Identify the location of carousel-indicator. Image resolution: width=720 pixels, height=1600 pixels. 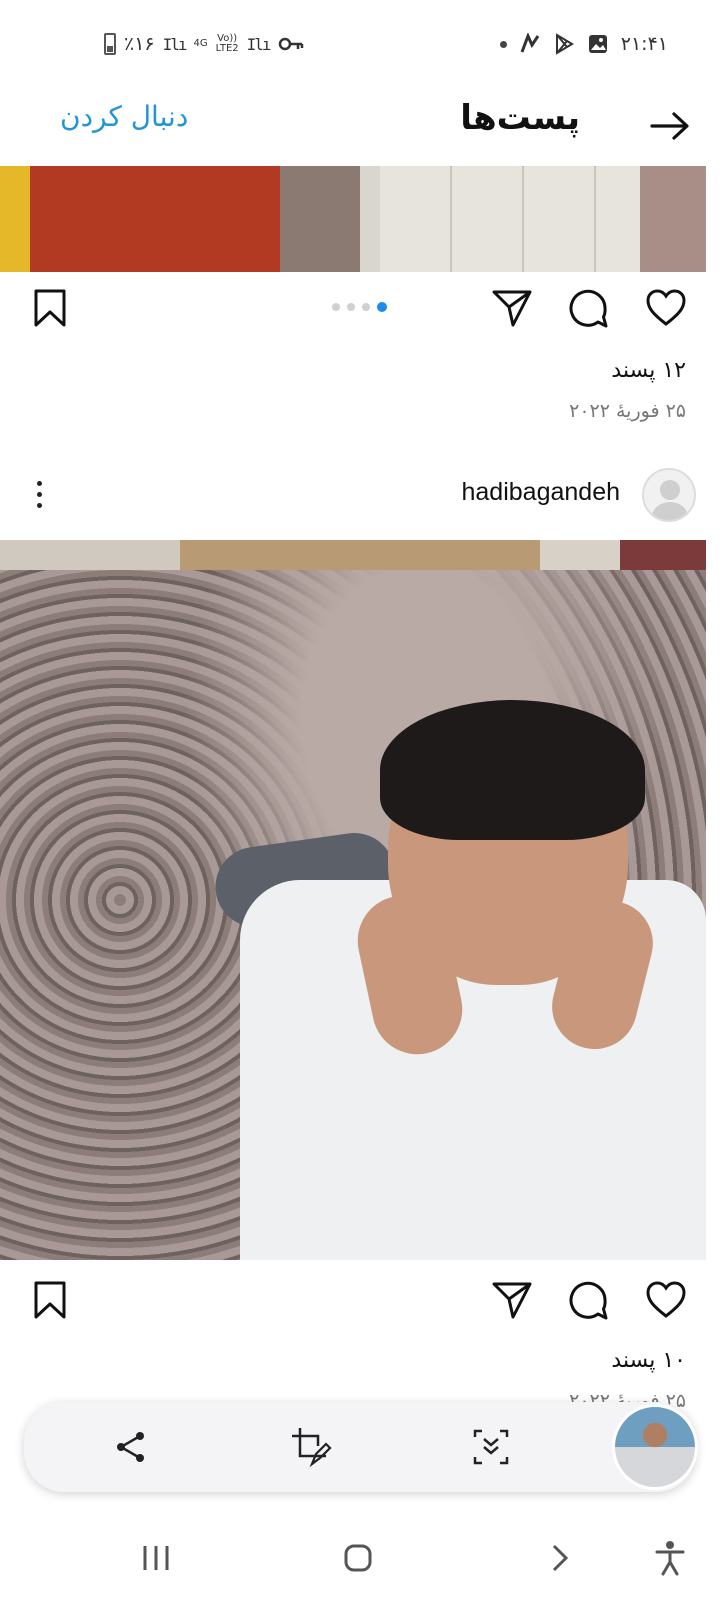
(359, 307).